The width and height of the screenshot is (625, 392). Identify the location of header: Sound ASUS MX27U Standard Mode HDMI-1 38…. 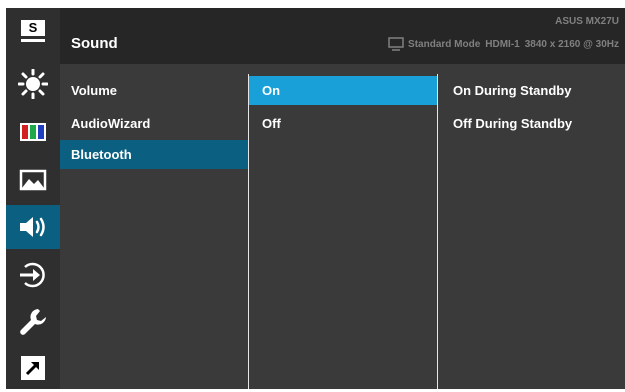
(342, 36).